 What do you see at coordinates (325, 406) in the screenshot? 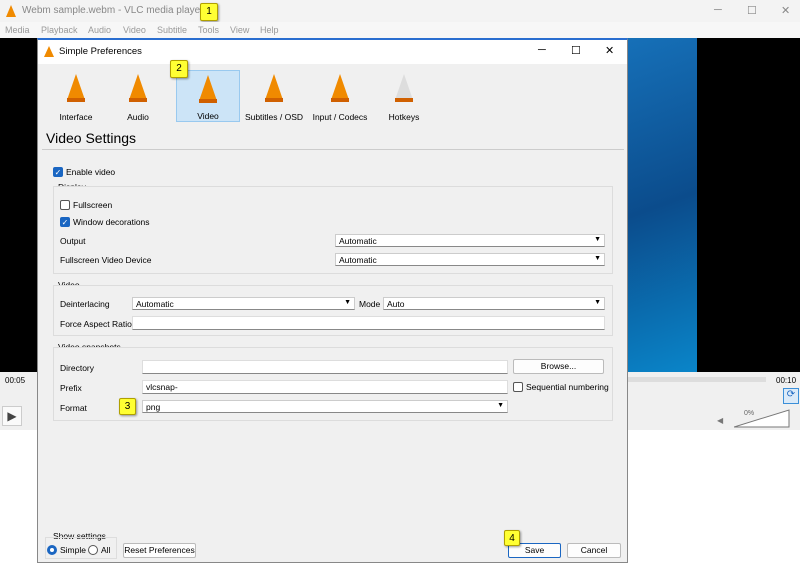
I see `format-select: png ▼` at bounding box center [325, 406].